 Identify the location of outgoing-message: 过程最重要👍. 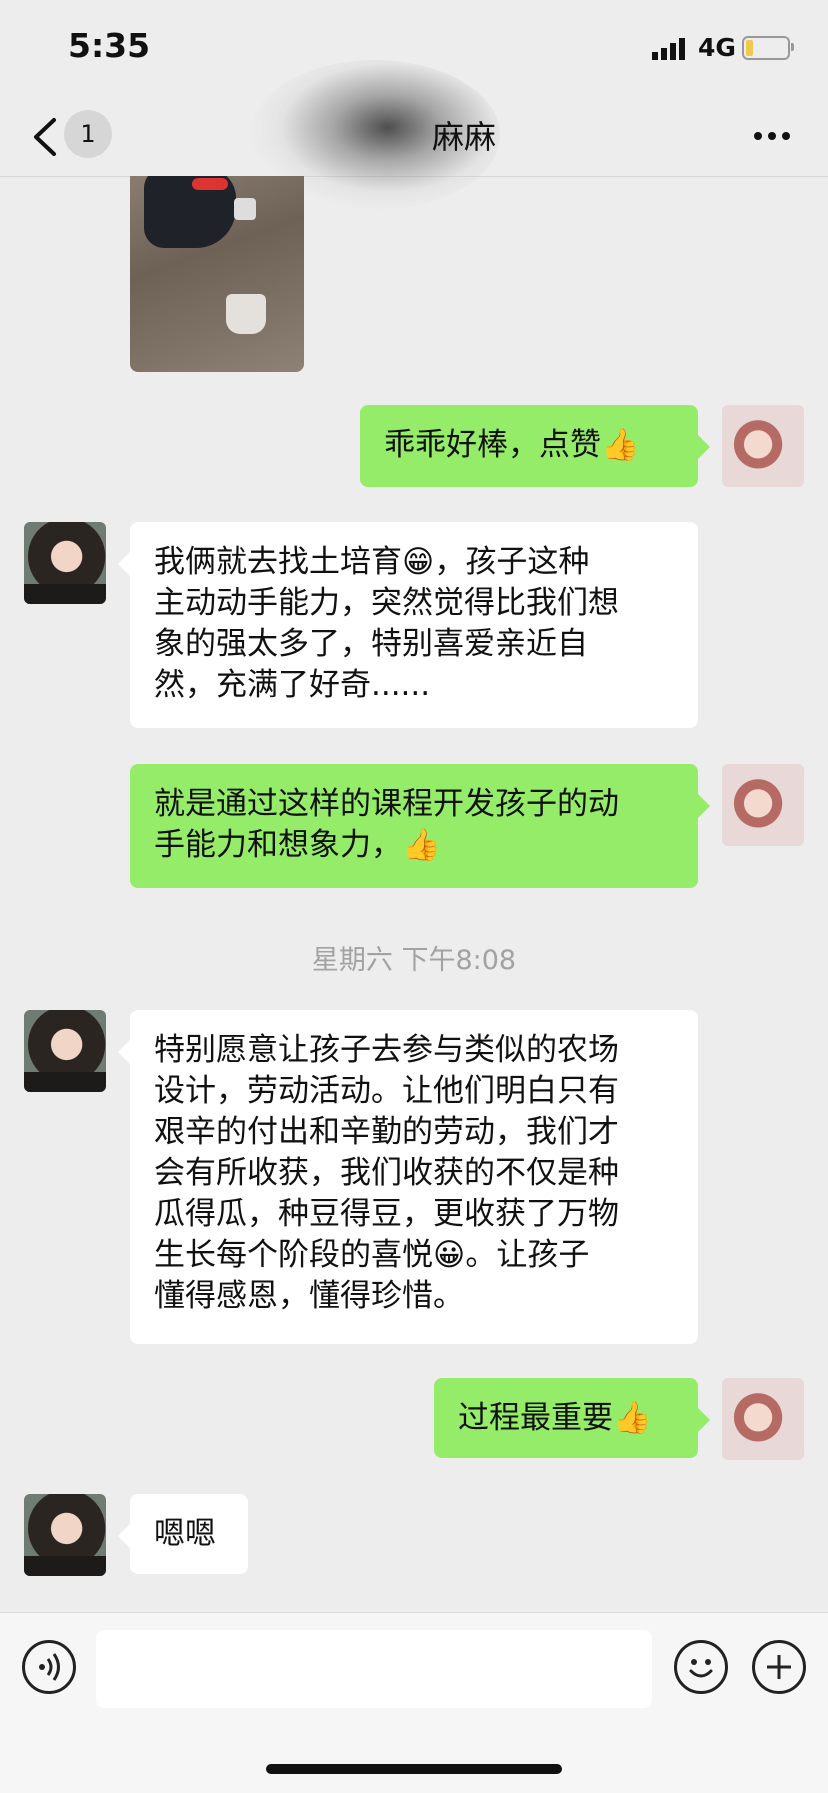
(572, 1418).